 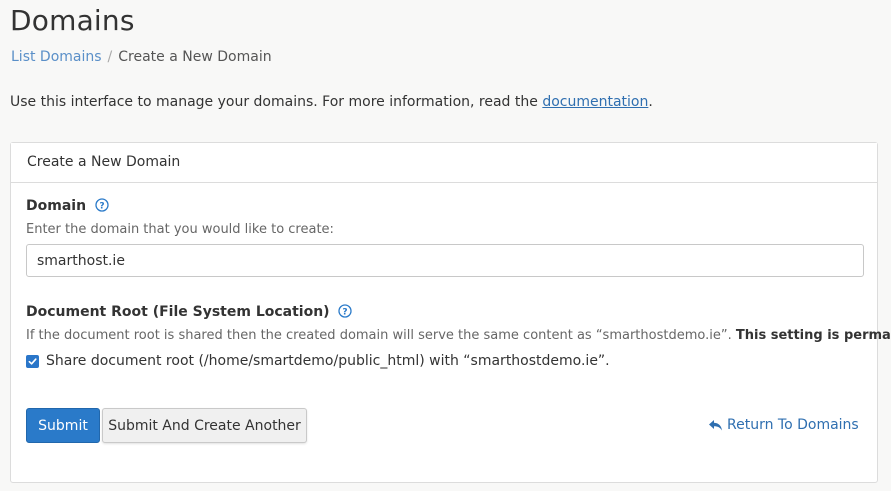 I want to click on return-to-domains-link: Return To Domains, so click(x=783, y=425).